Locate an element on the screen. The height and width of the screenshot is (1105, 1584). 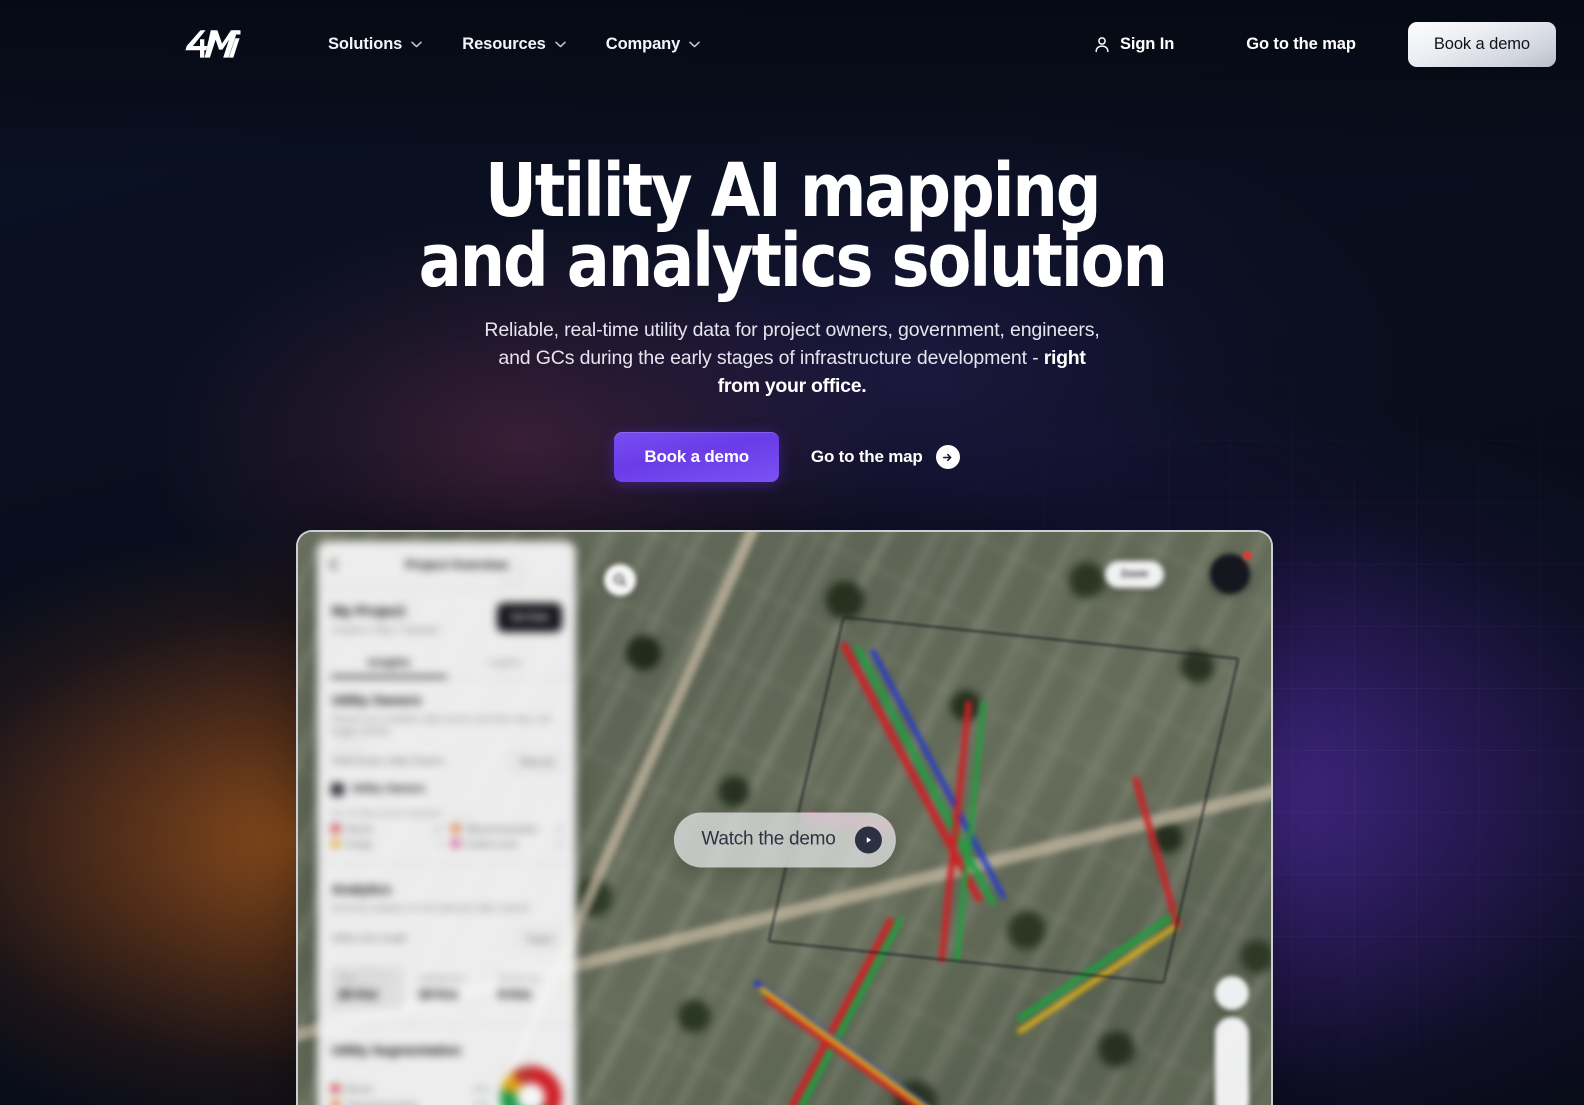
divider is located at coordinates (447, 863).